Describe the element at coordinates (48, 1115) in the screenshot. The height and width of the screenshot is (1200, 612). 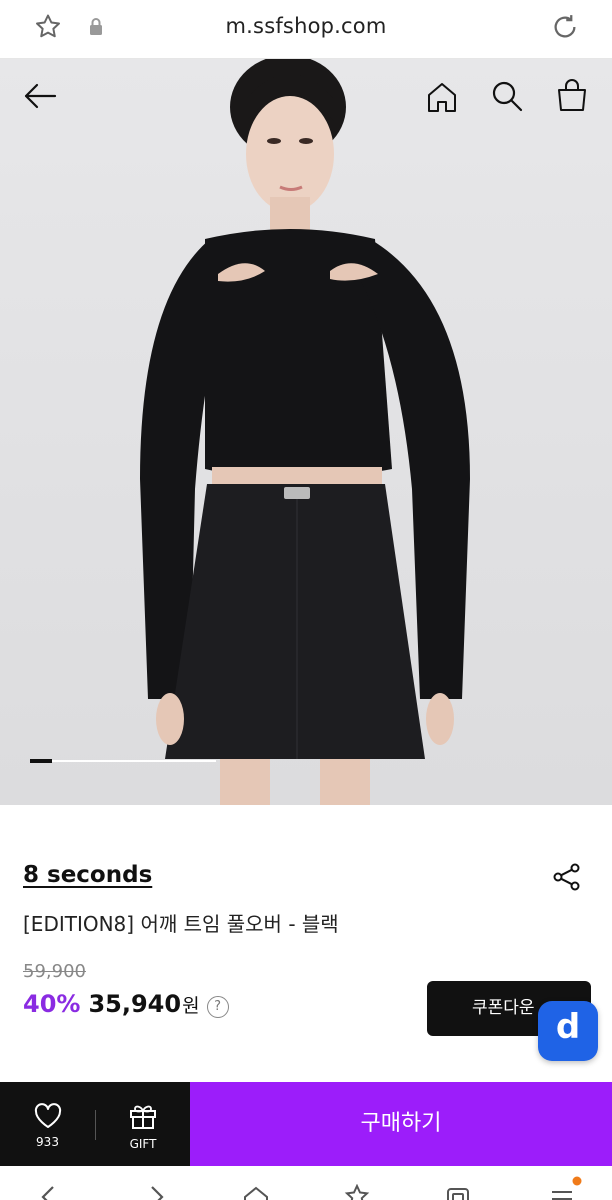
I see `heart-icon` at that location.